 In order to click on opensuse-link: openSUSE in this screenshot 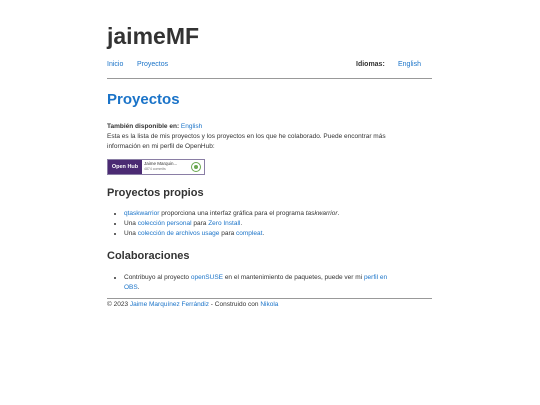, I will do `click(207, 277)`.